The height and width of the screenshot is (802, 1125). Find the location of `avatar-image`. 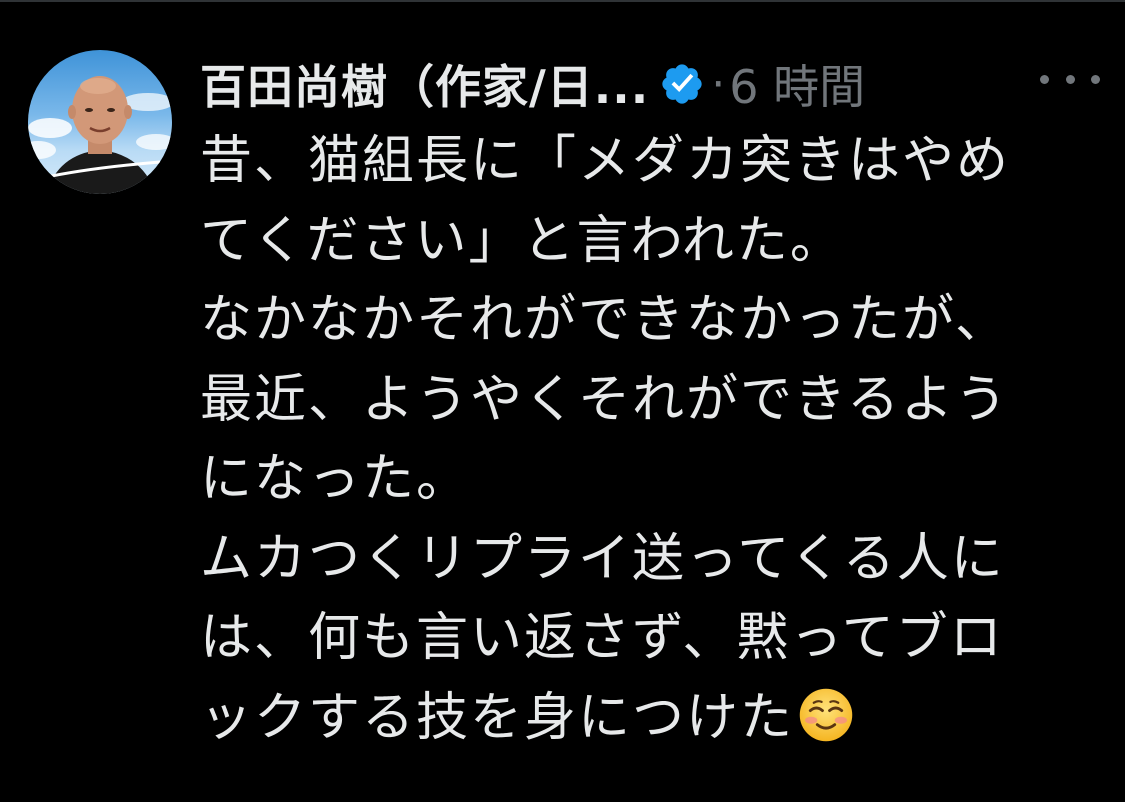

avatar-image is located at coordinates (100, 135).